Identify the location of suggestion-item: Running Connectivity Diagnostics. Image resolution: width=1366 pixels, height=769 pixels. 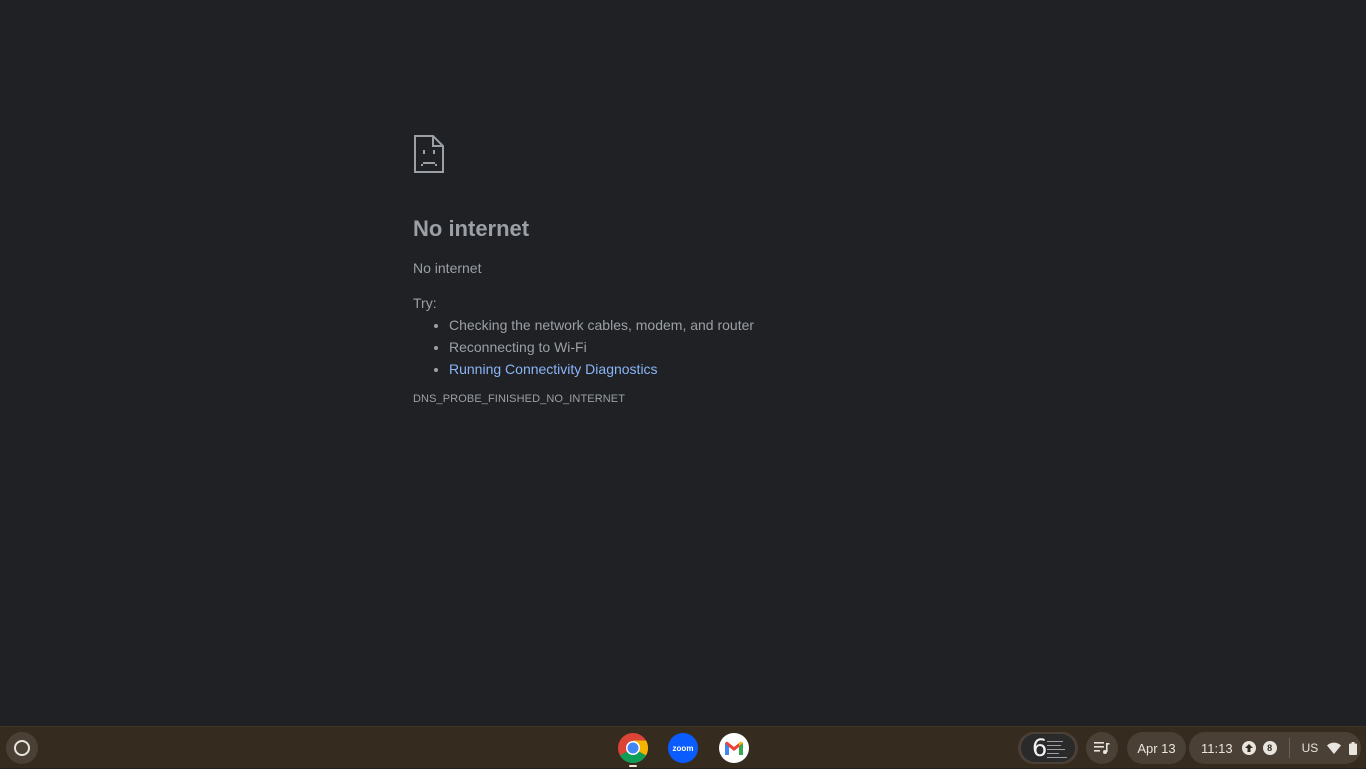
(731, 369).